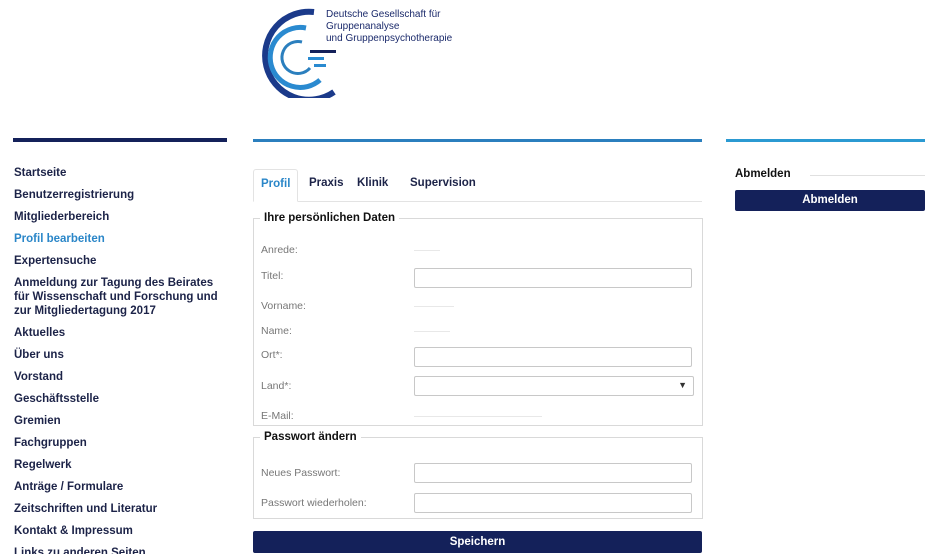  What do you see at coordinates (276, 331) in the screenshot?
I see `name-label: Name:` at bounding box center [276, 331].